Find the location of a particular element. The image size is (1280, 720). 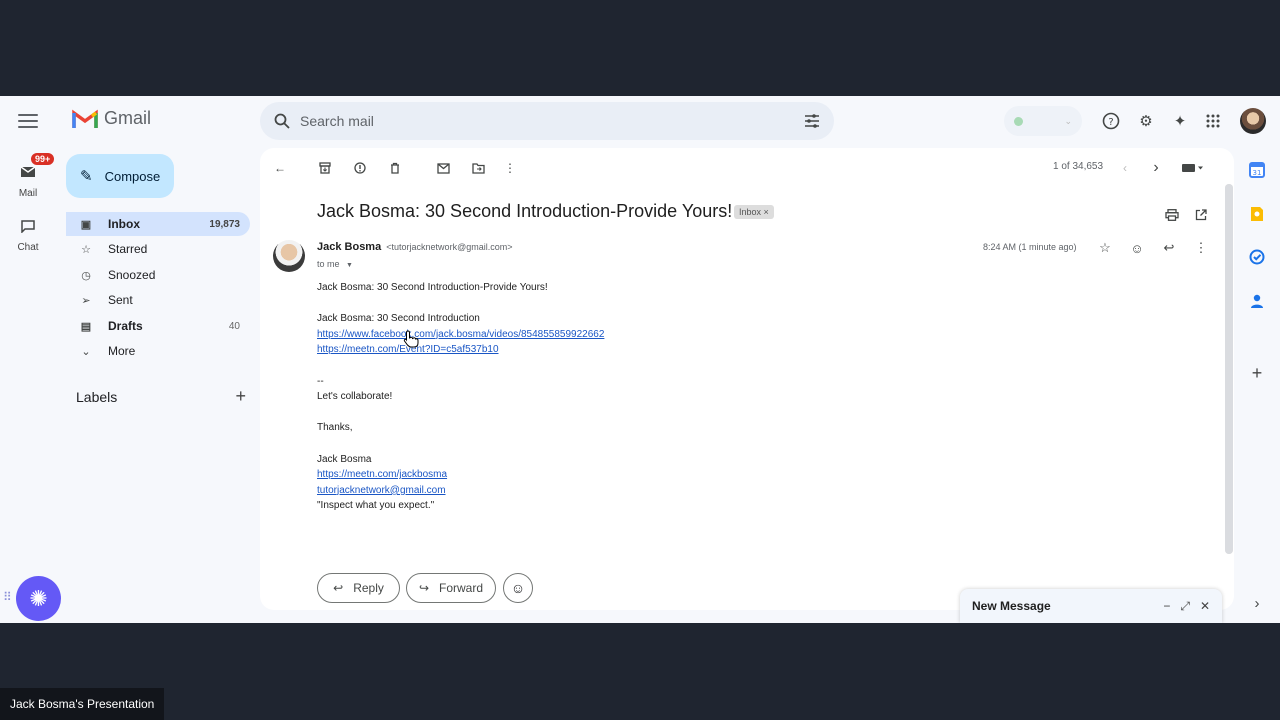

sidebar-item-sent: ➢ Sent is located at coordinates (158, 300).